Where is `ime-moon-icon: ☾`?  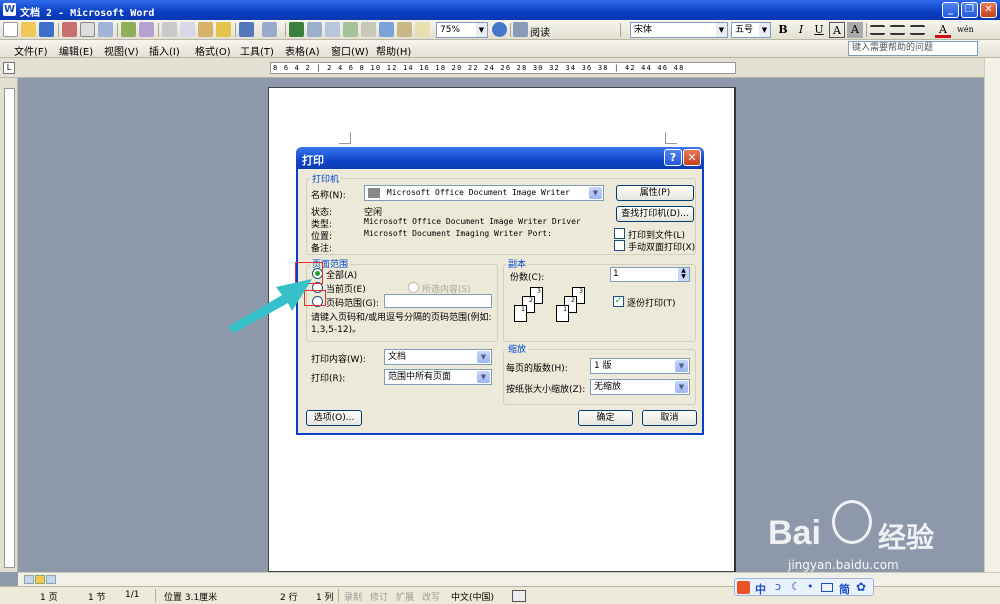 ime-moon-icon: ☾ is located at coordinates (796, 586).